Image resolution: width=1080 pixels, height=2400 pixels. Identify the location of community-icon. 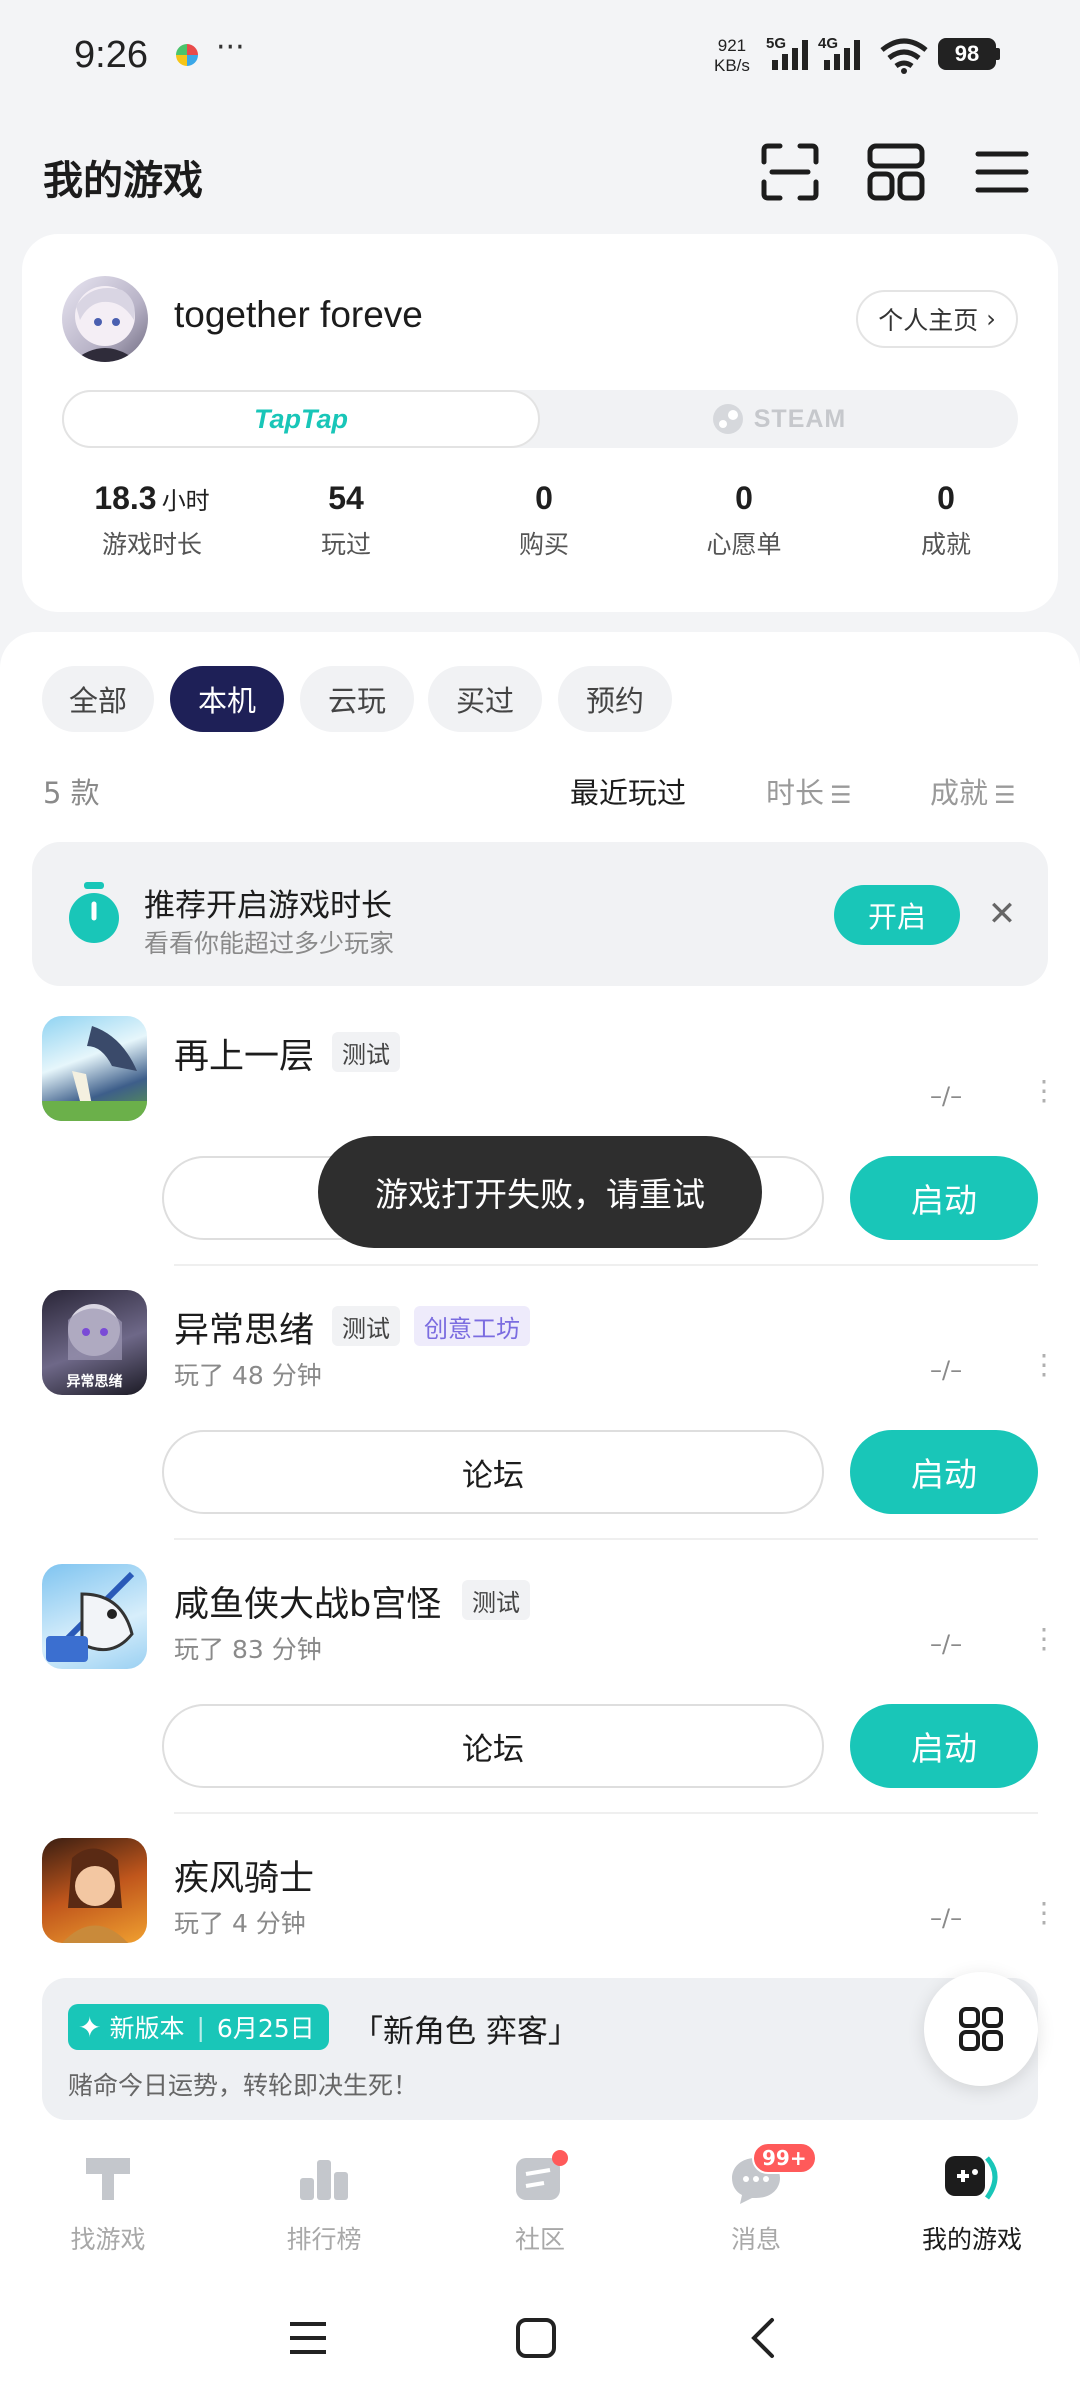
(542, 2175).